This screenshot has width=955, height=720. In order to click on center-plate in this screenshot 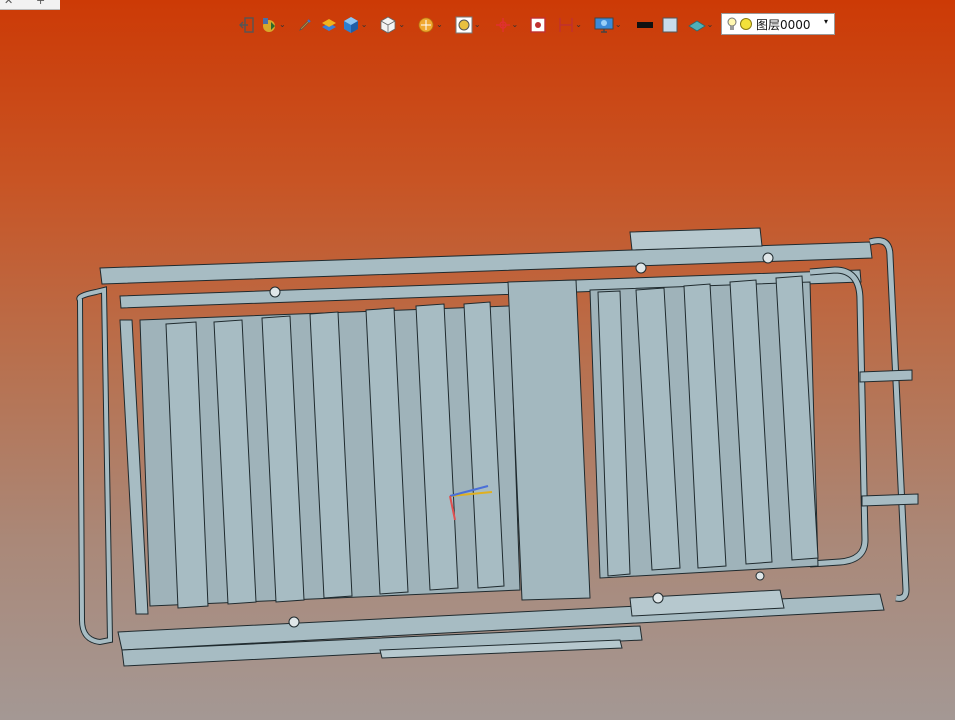, I will do `click(549, 440)`.